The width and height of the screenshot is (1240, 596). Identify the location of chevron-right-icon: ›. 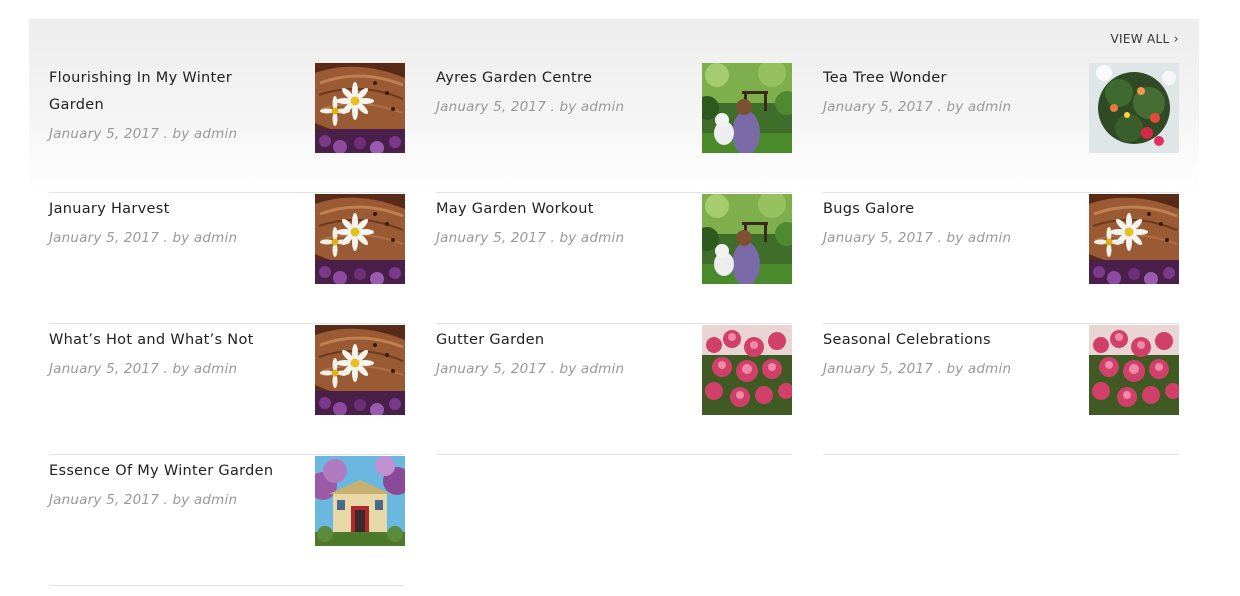
(1176, 39).